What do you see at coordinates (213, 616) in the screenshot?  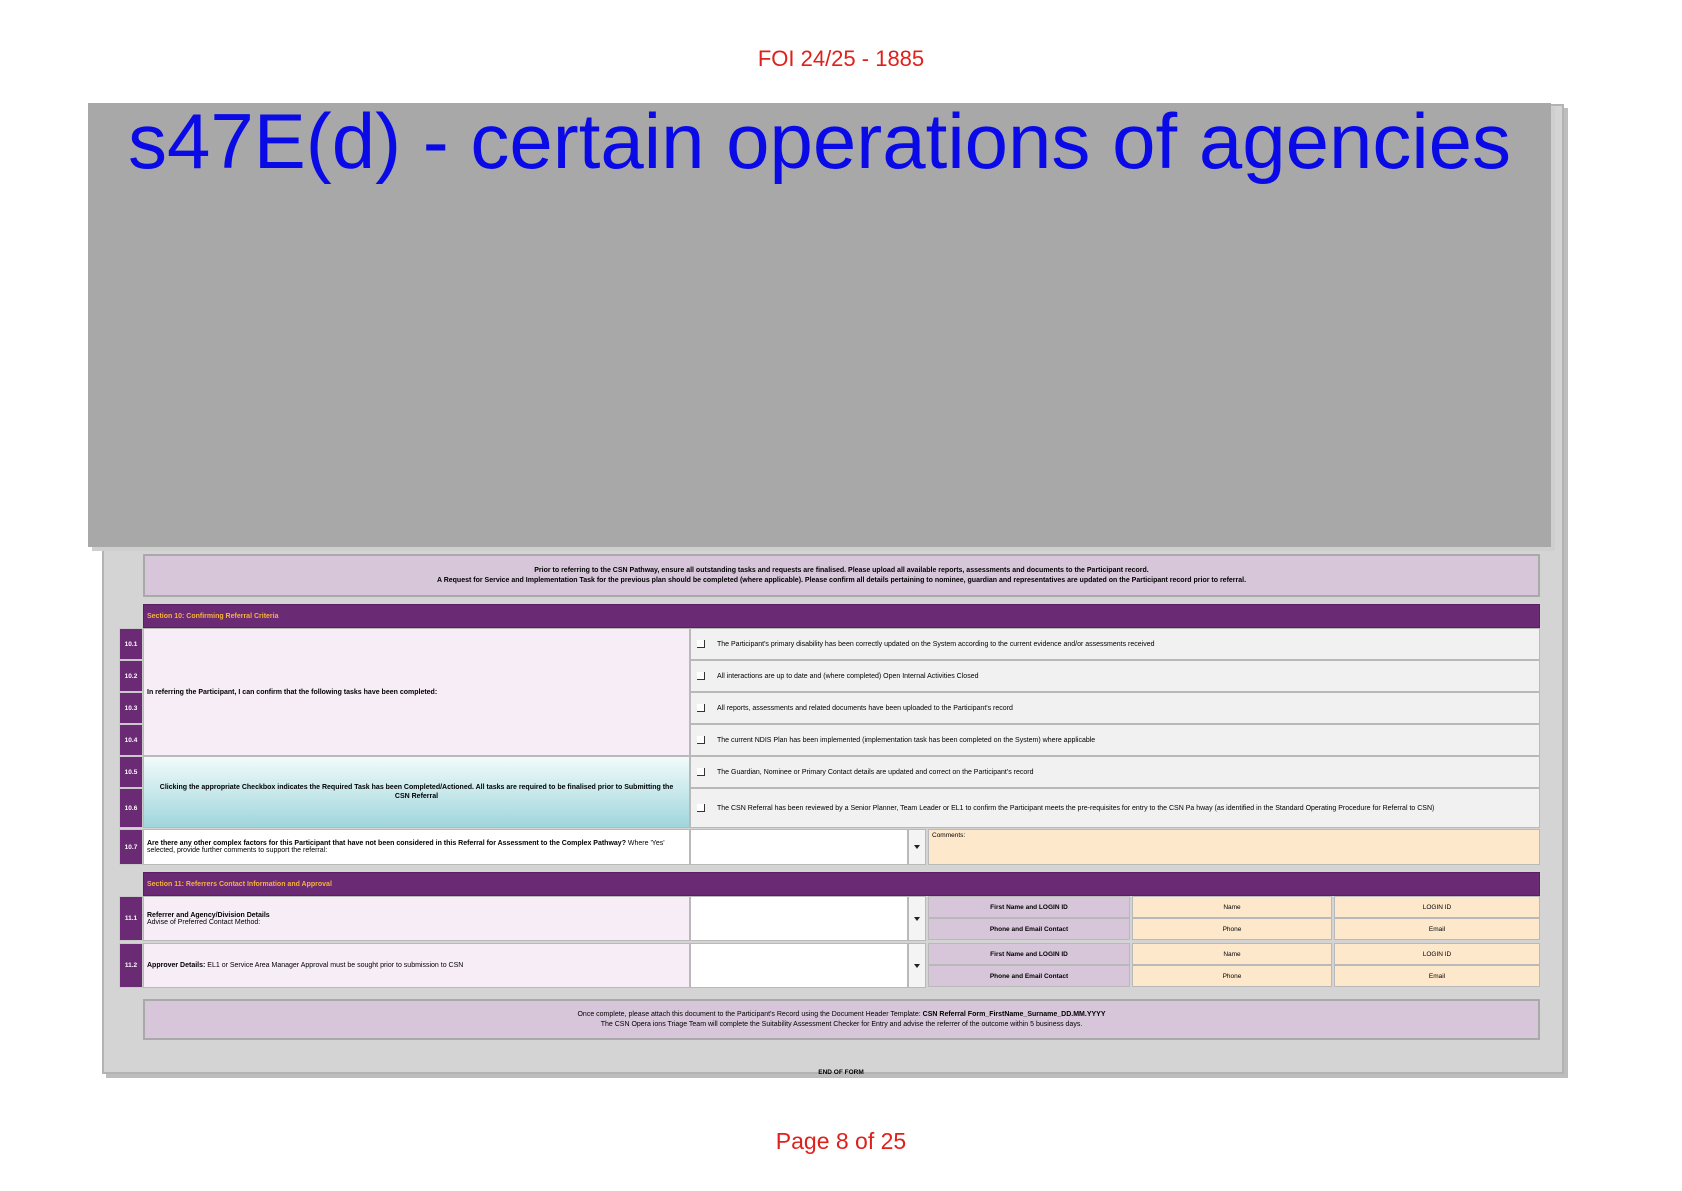 I see `section-10-title: Section 10: Confirming Referral Criteria` at bounding box center [213, 616].